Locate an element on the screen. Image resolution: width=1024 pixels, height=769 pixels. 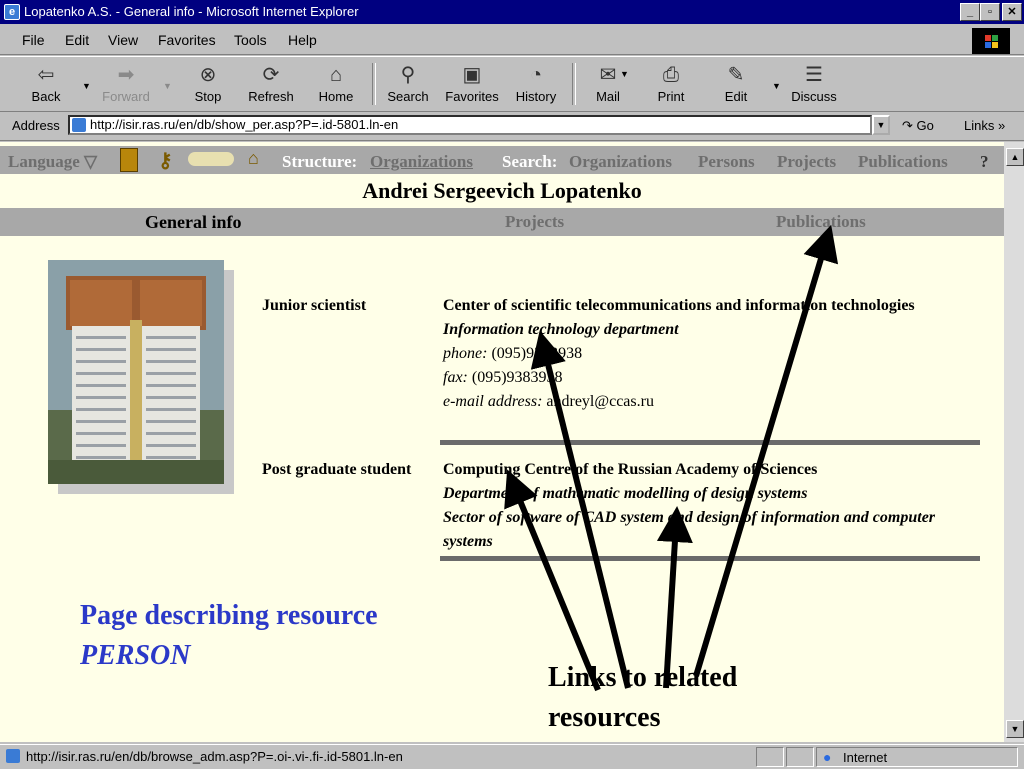
chevron-down-icon: ▽ is located at coordinates (91, 161).